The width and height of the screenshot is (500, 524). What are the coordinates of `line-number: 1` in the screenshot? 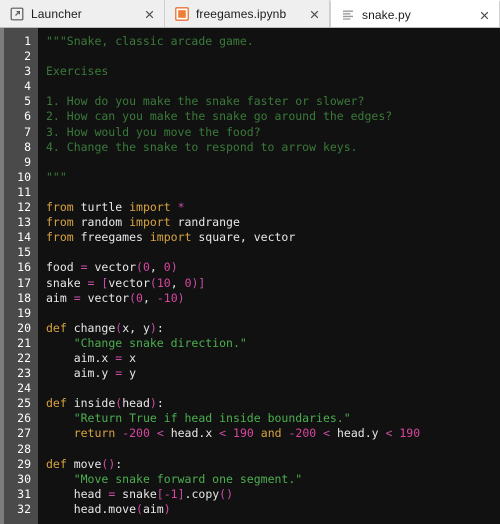 It's located at (27, 41).